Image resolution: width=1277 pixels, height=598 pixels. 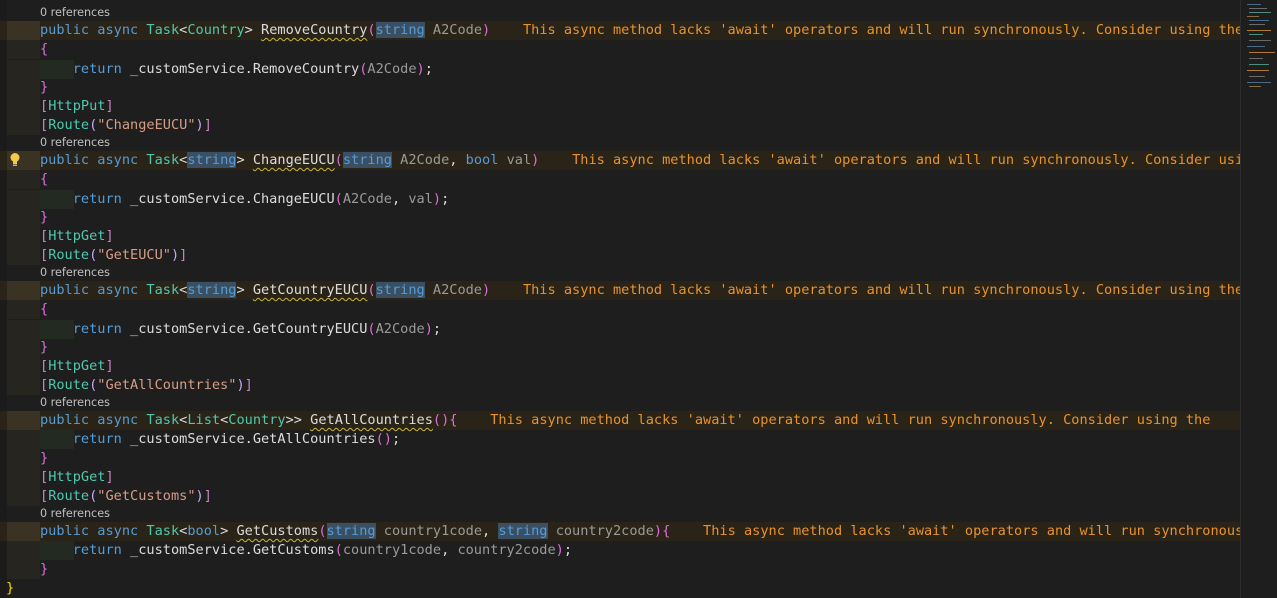 What do you see at coordinates (620, 385) in the screenshot?
I see `code-line-attribute: [Route("GetAllCountries")]` at bounding box center [620, 385].